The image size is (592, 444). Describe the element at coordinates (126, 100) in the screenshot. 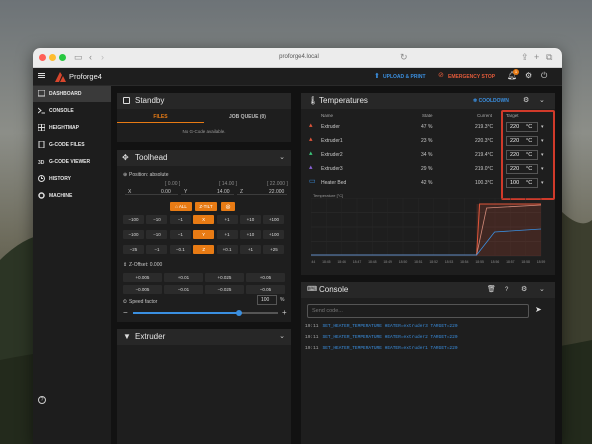

I see `printer-icon` at that location.